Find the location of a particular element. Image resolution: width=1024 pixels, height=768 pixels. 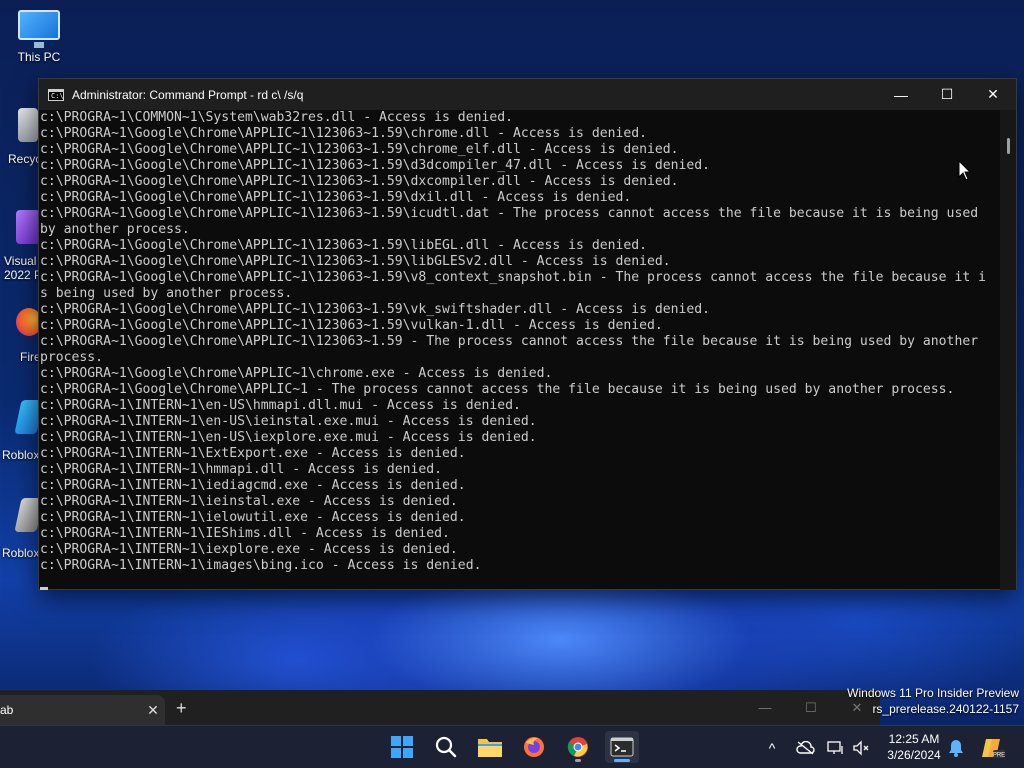

chrome-icon is located at coordinates (577, 747).